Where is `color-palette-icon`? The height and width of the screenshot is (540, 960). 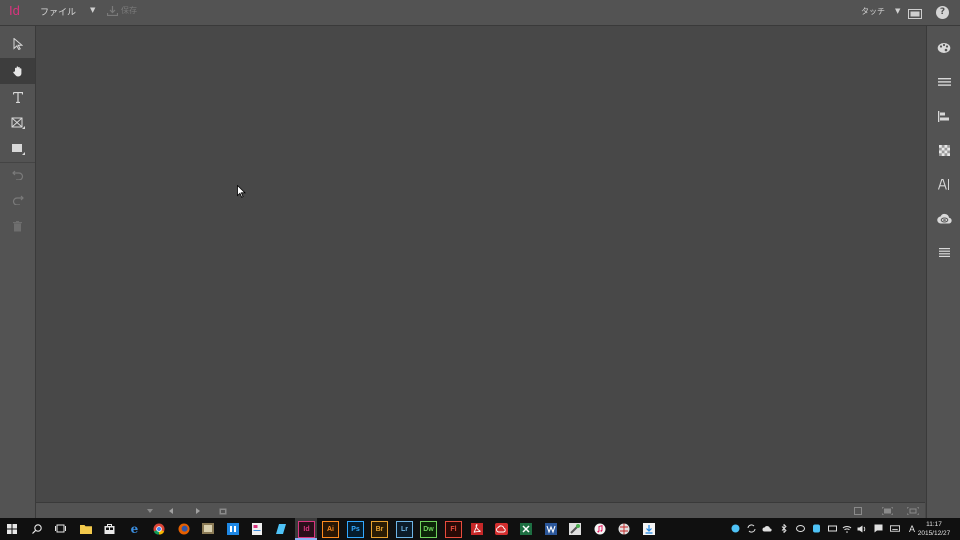 color-palette-icon is located at coordinates (944, 48).